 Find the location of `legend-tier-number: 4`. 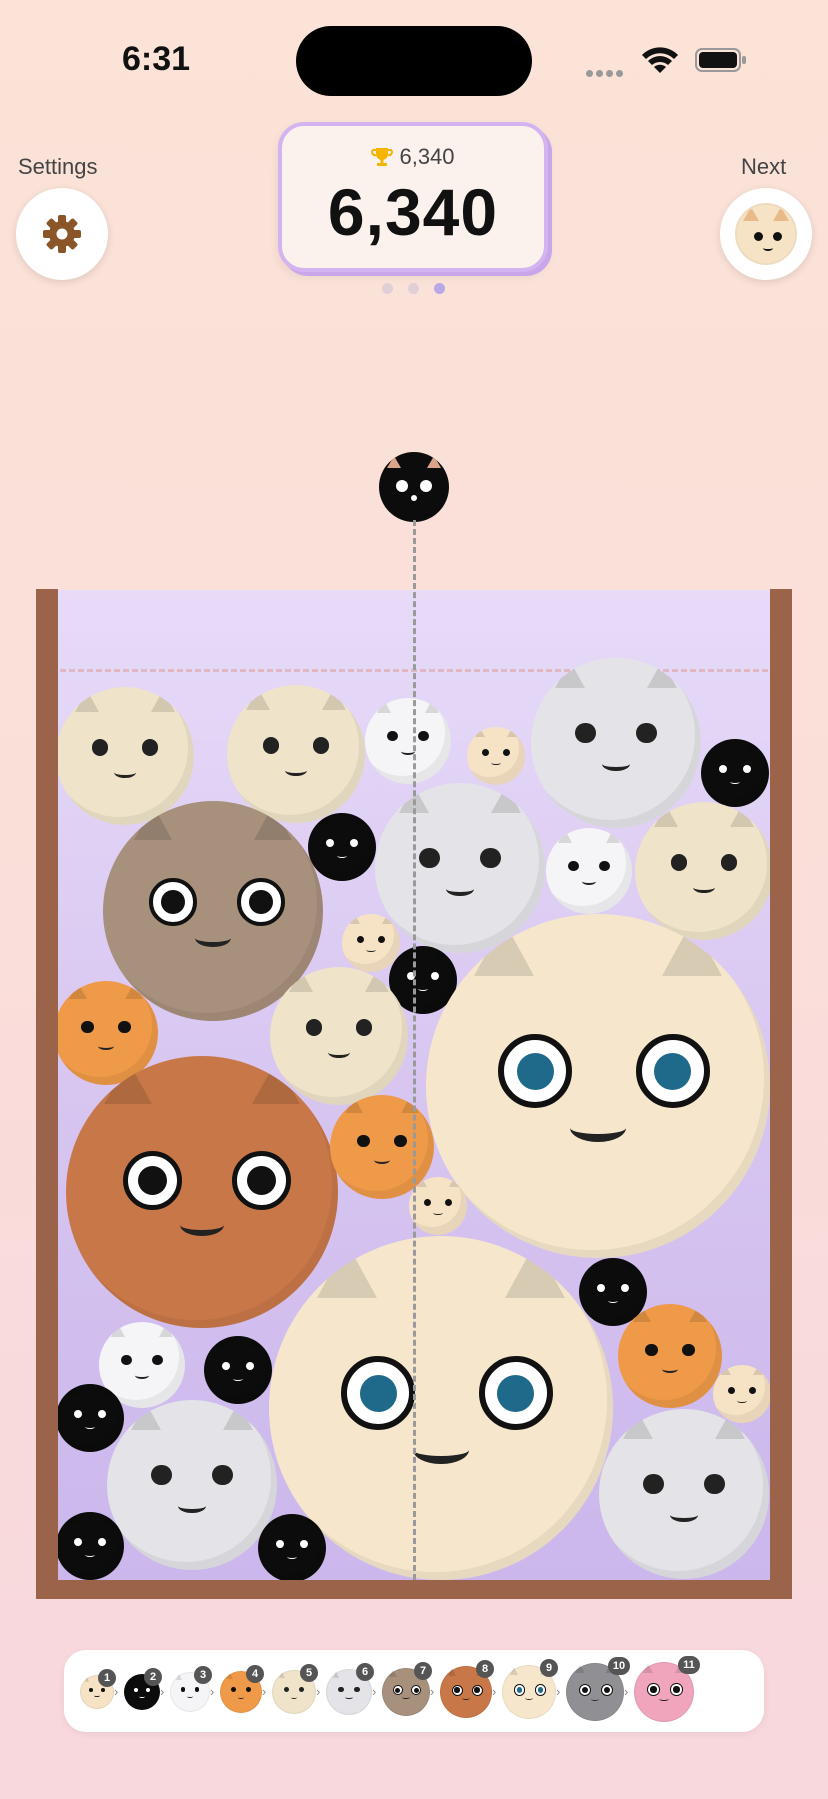

legend-tier-number: 4 is located at coordinates (255, 1674).